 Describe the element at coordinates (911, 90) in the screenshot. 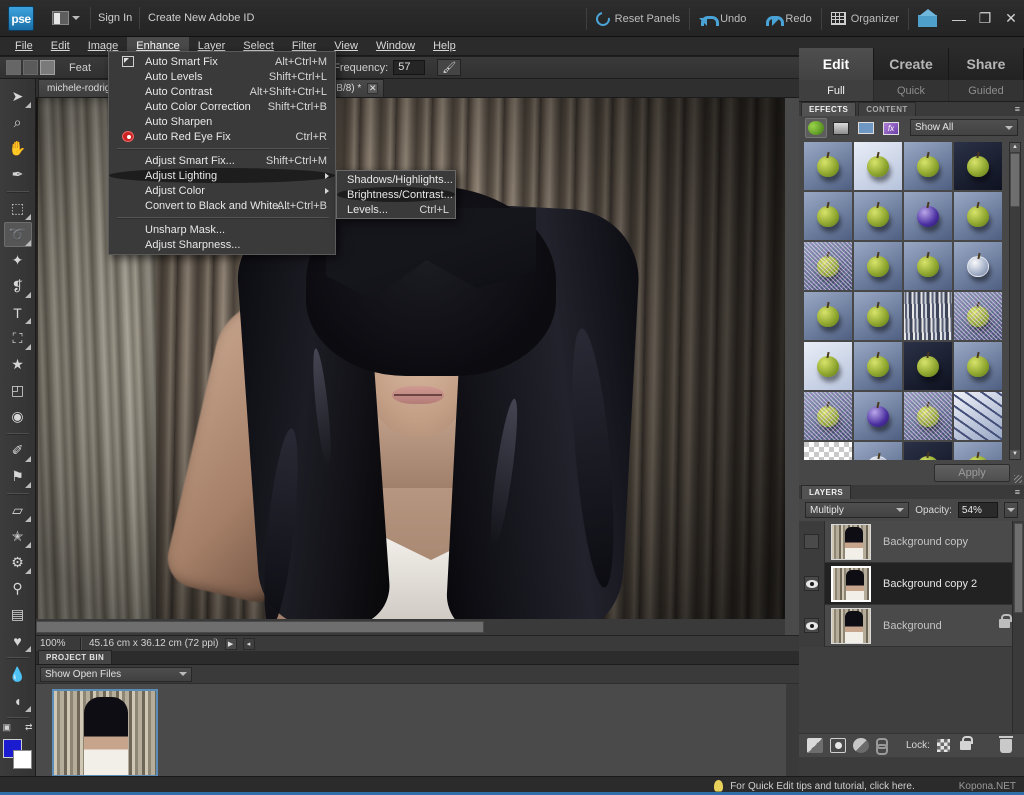

I see `tab-quick: Quick` at that location.